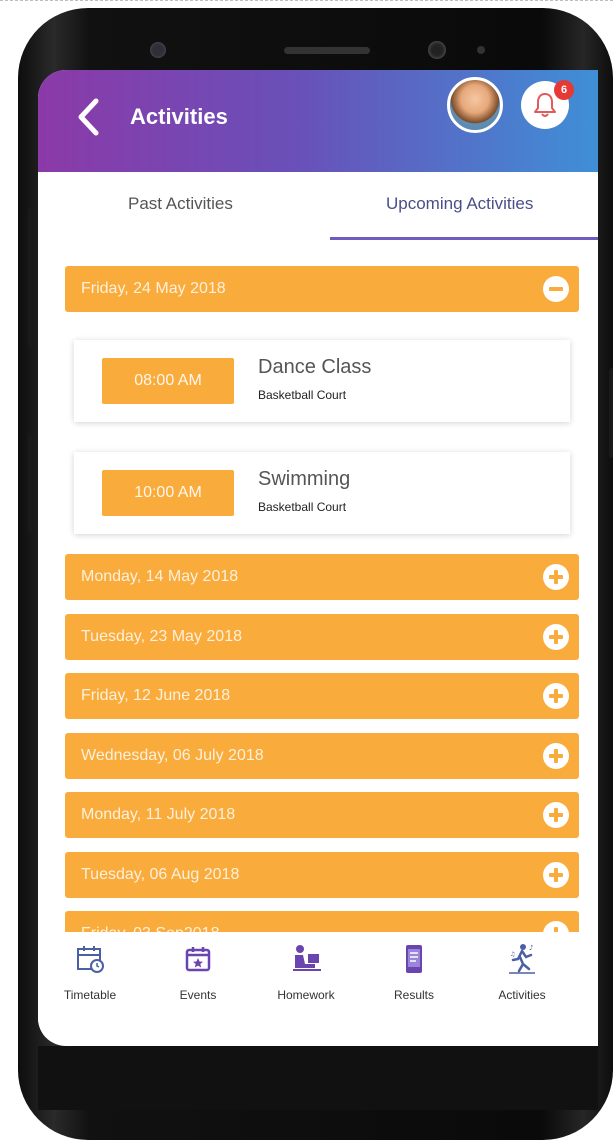 The image size is (613, 1145). Describe the element at coordinates (90, 995) in the screenshot. I see `nav-label: Timetable` at that location.